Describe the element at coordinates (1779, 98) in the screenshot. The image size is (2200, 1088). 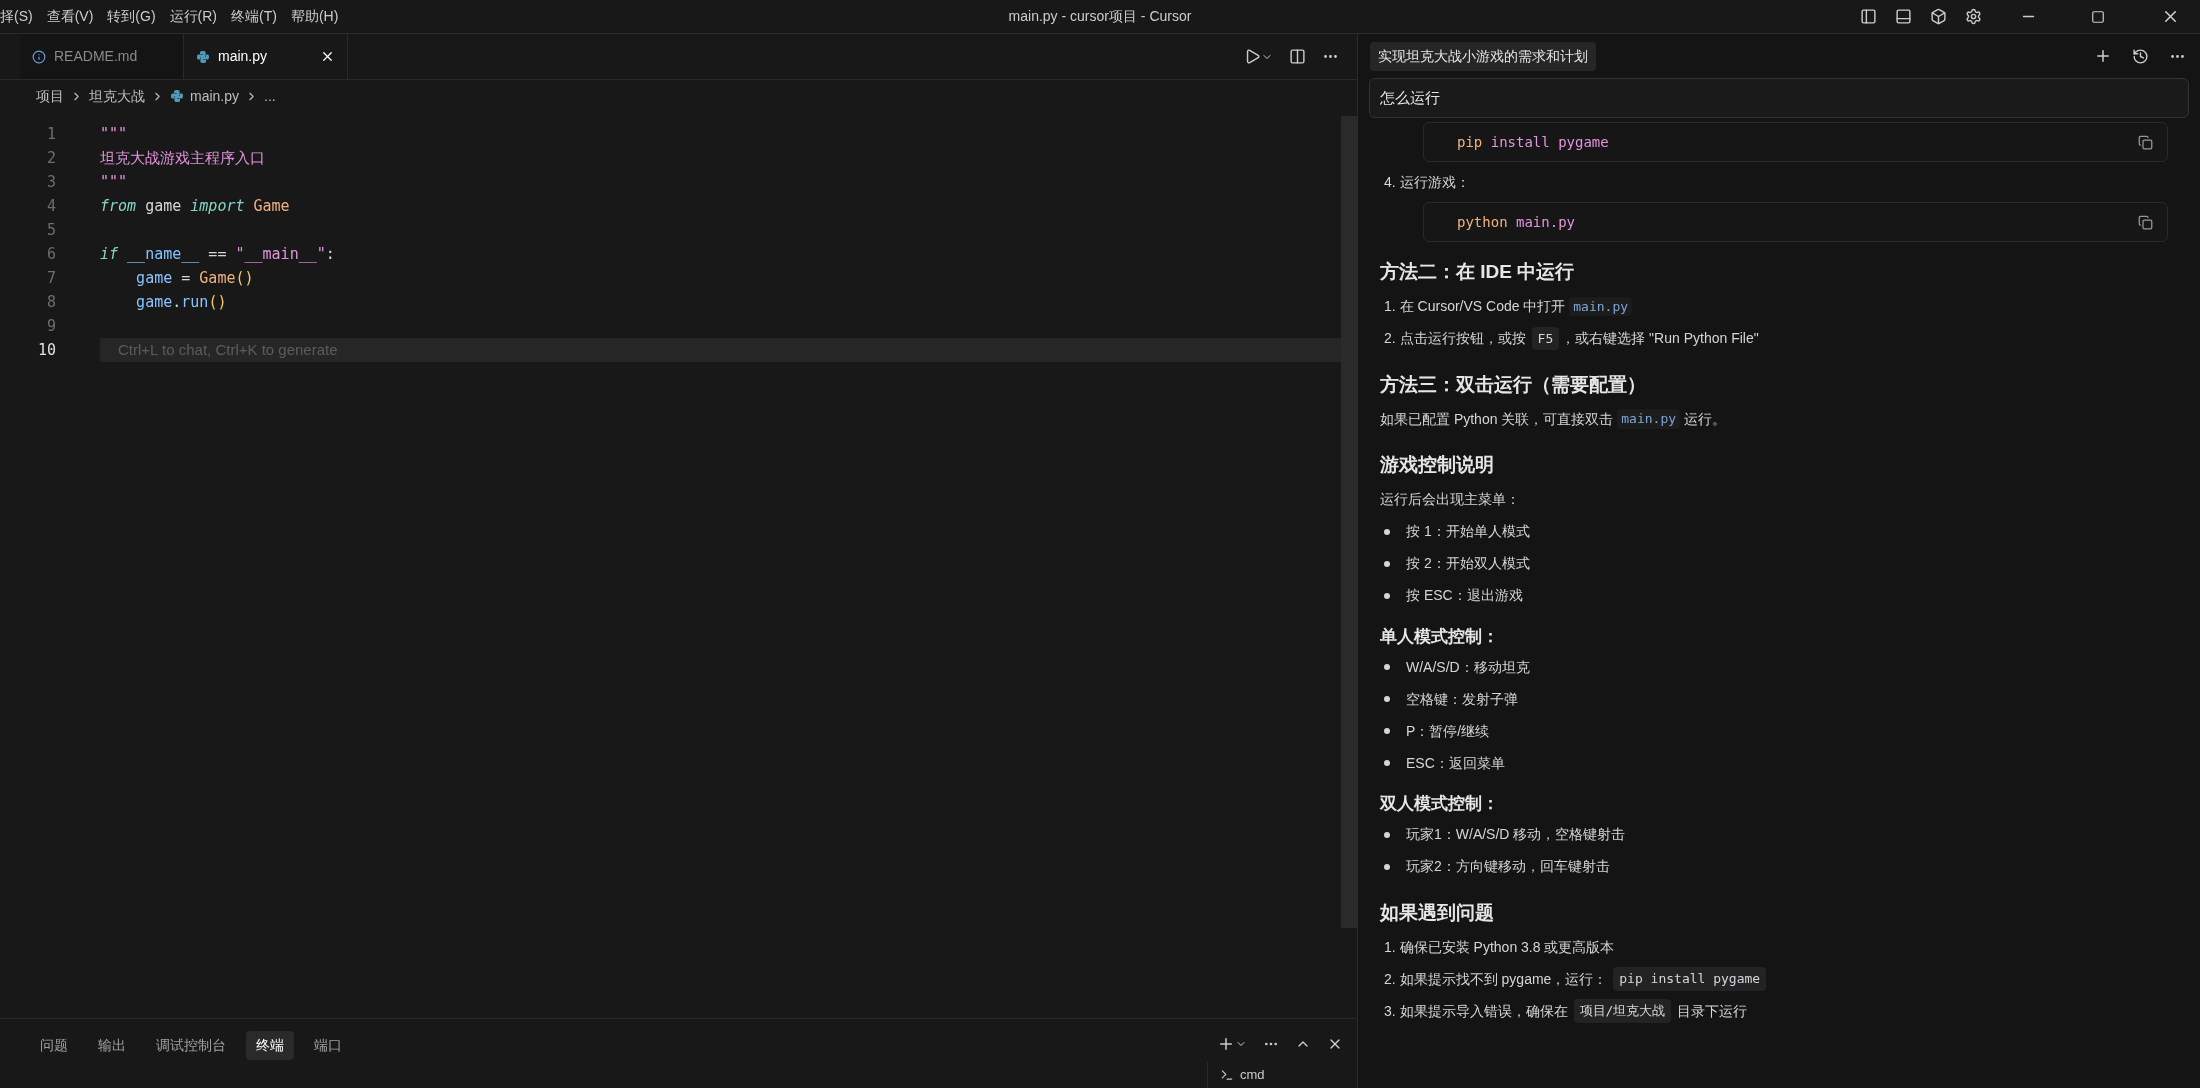
I see `query-box: 怎么运行` at that location.